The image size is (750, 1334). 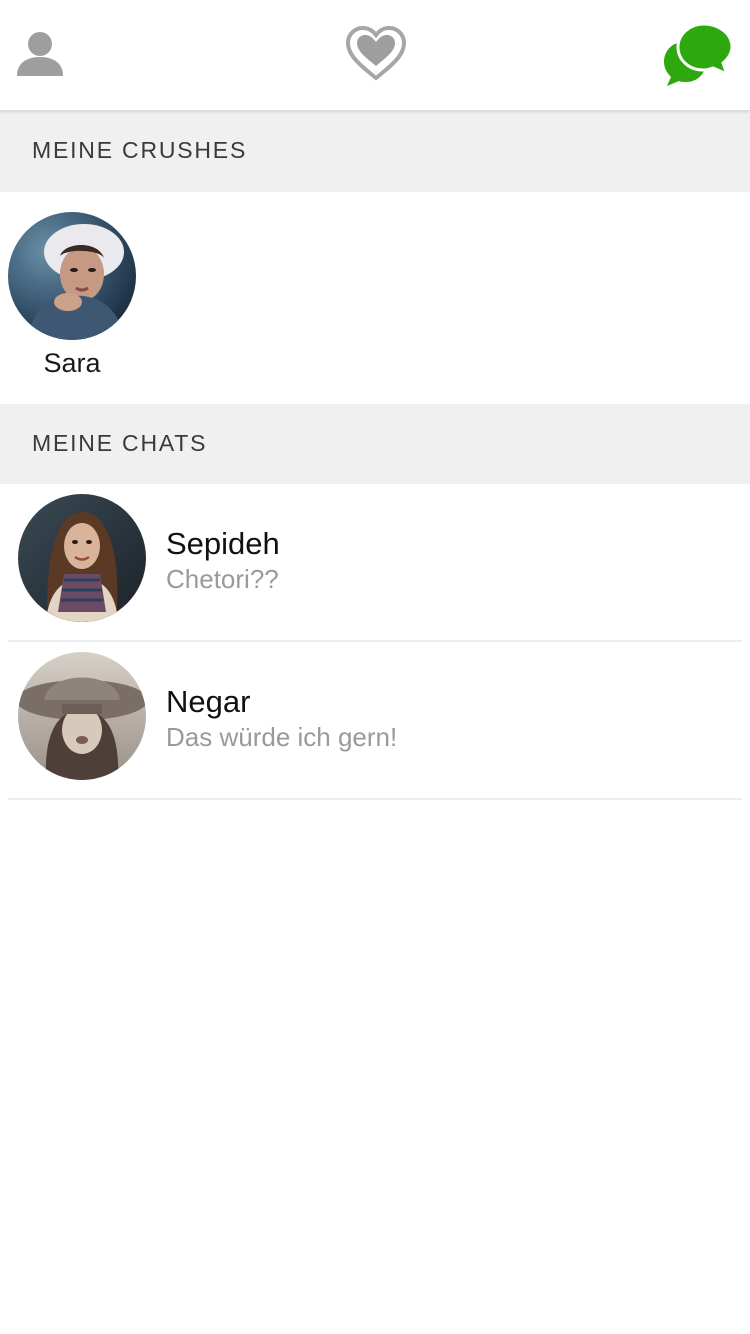 I want to click on divider, so click(x=375, y=799).